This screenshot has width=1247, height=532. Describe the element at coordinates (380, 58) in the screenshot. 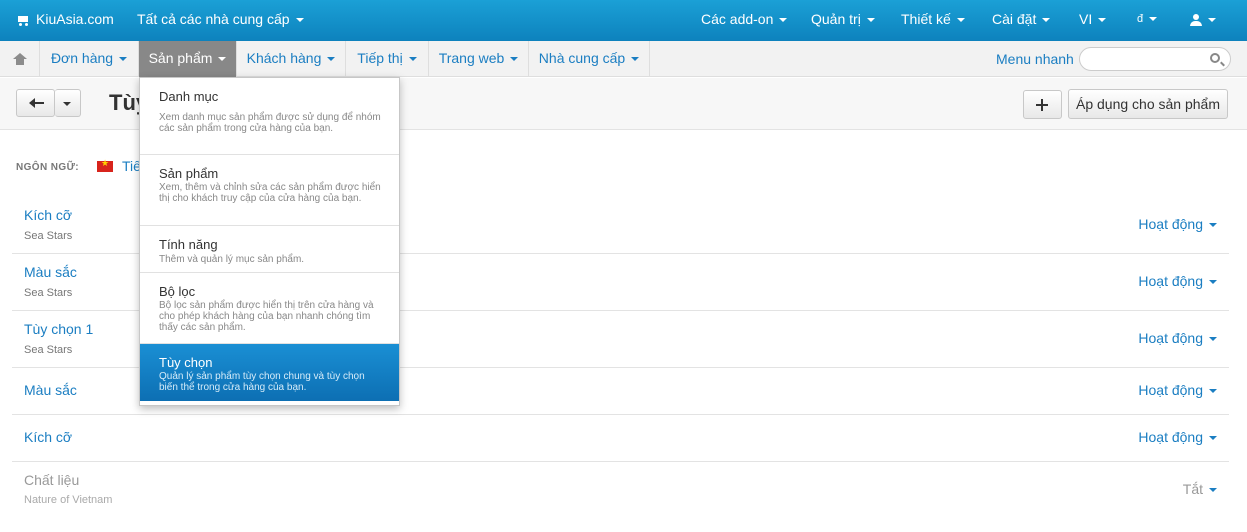

I see `nav-marketing-label: Tiếp thị` at that location.